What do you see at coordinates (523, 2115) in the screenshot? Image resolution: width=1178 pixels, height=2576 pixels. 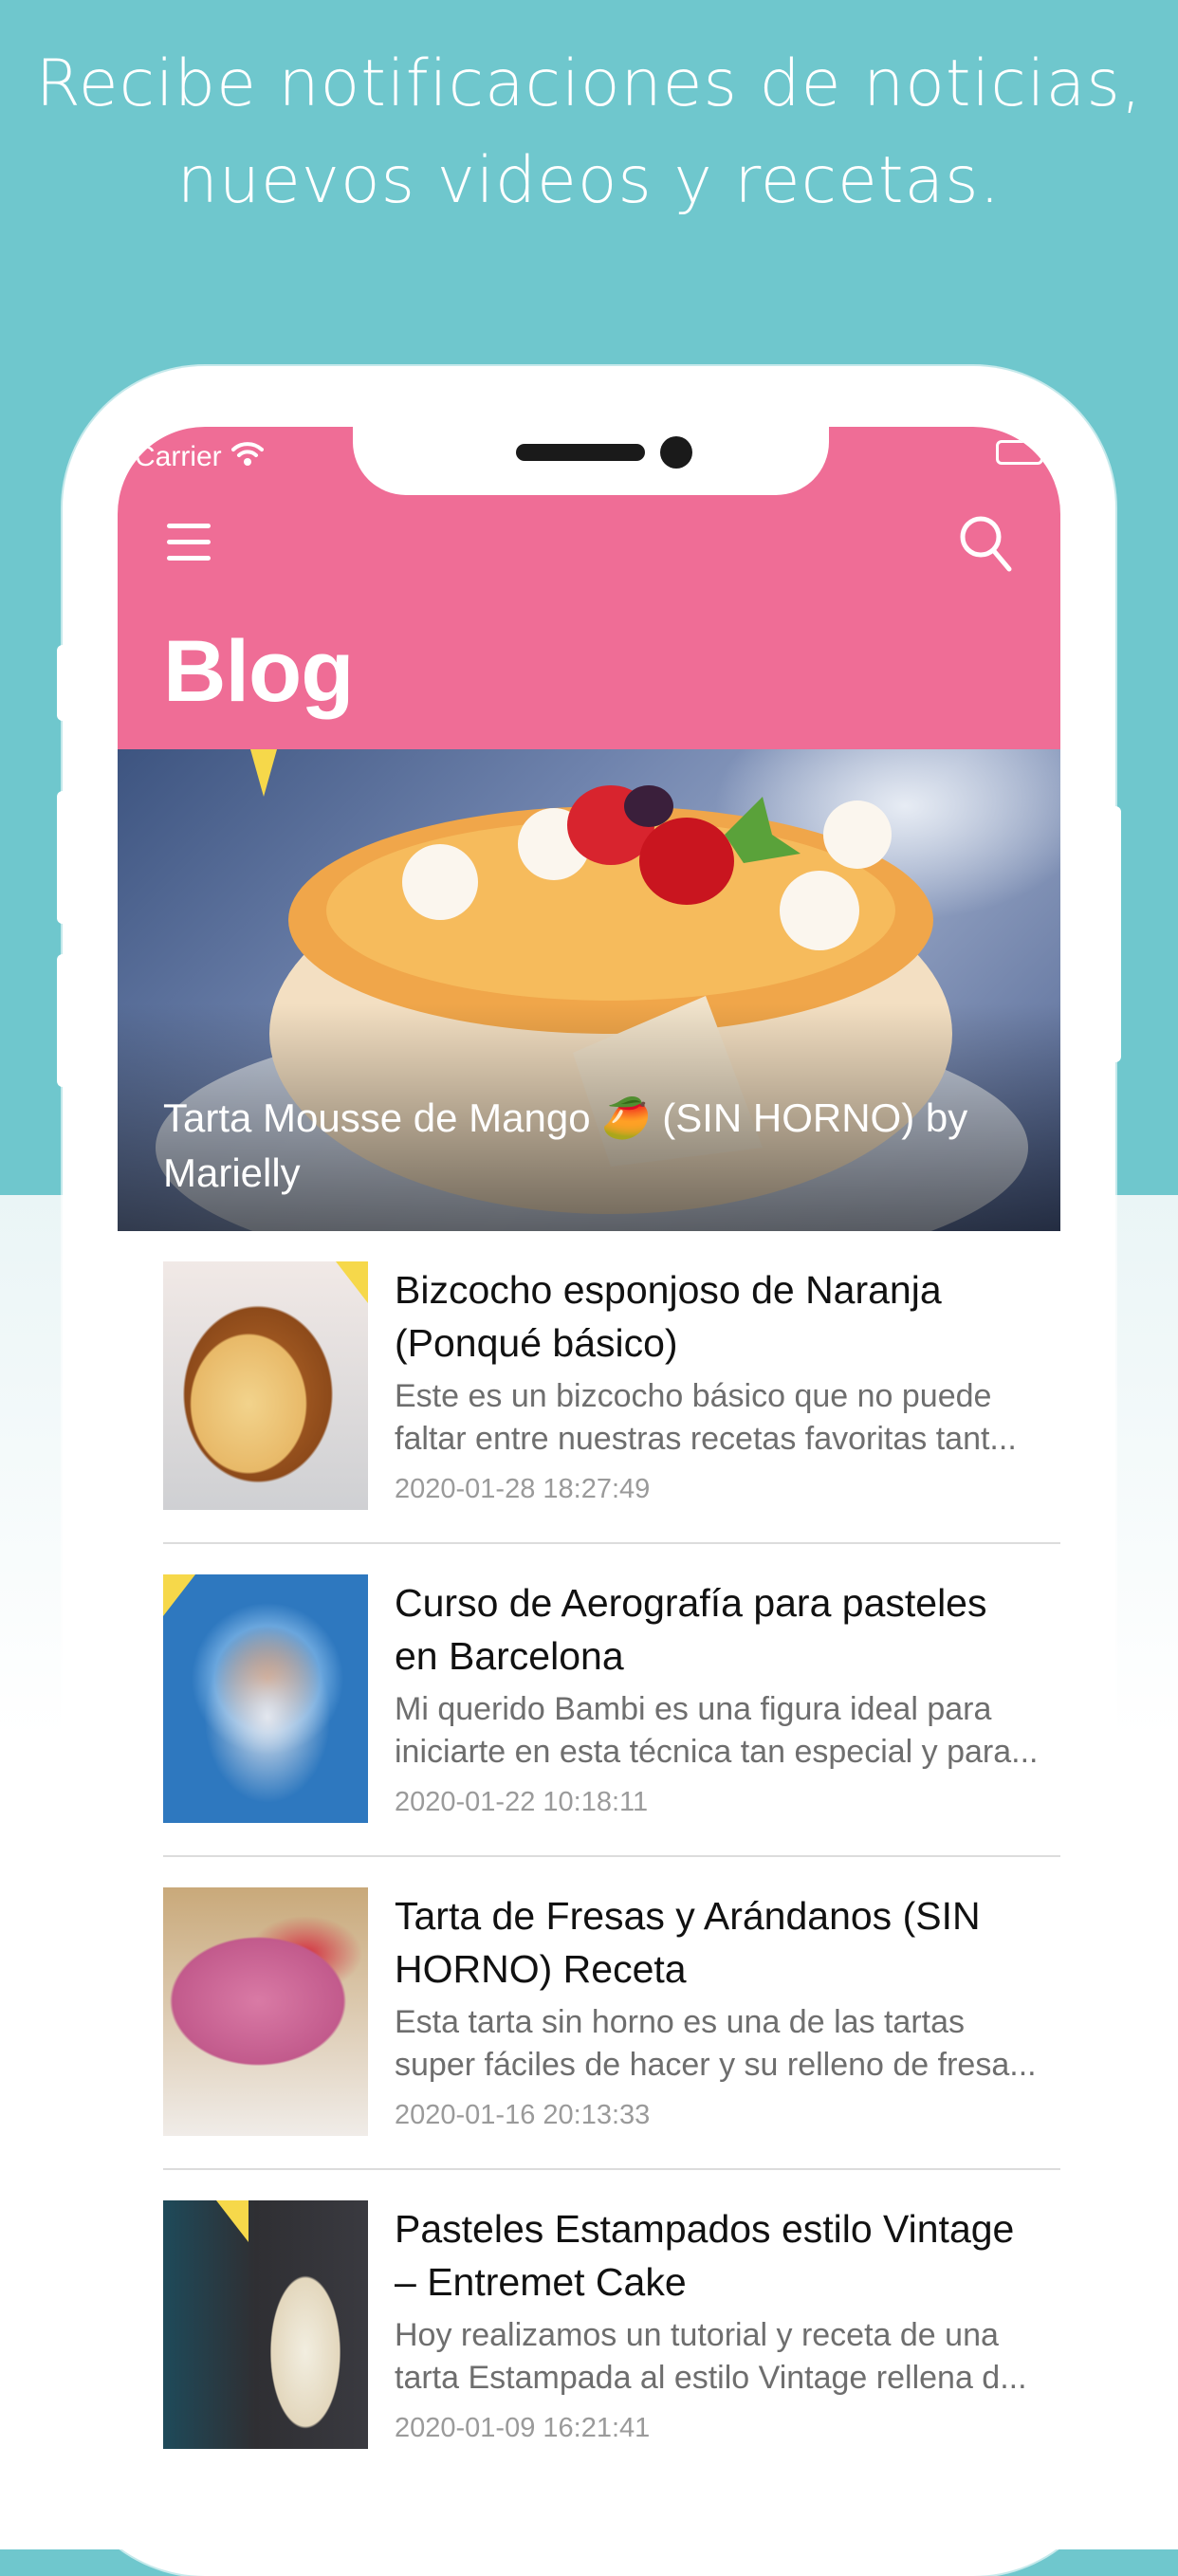 I see `post-date: 2020-01-16 20:13:33` at bounding box center [523, 2115].